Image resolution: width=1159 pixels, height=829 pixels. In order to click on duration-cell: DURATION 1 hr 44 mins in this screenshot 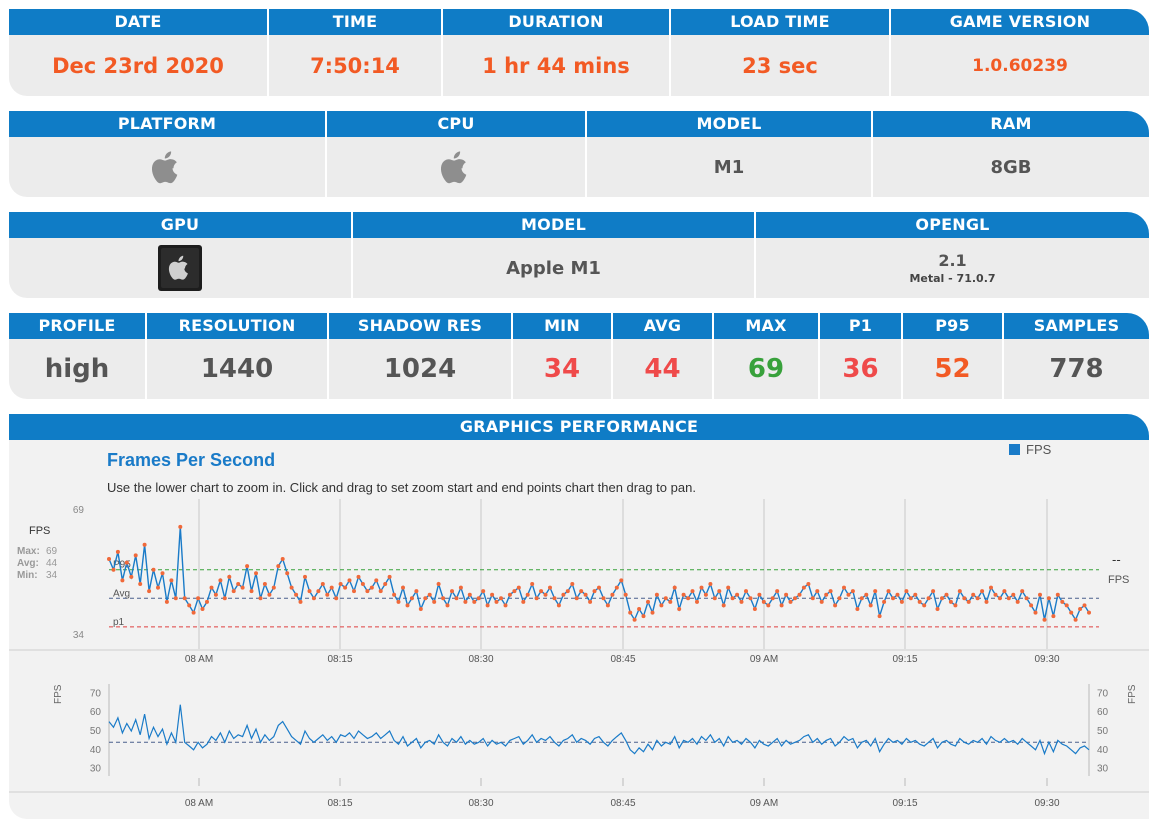, I will do `click(556, 52)`.